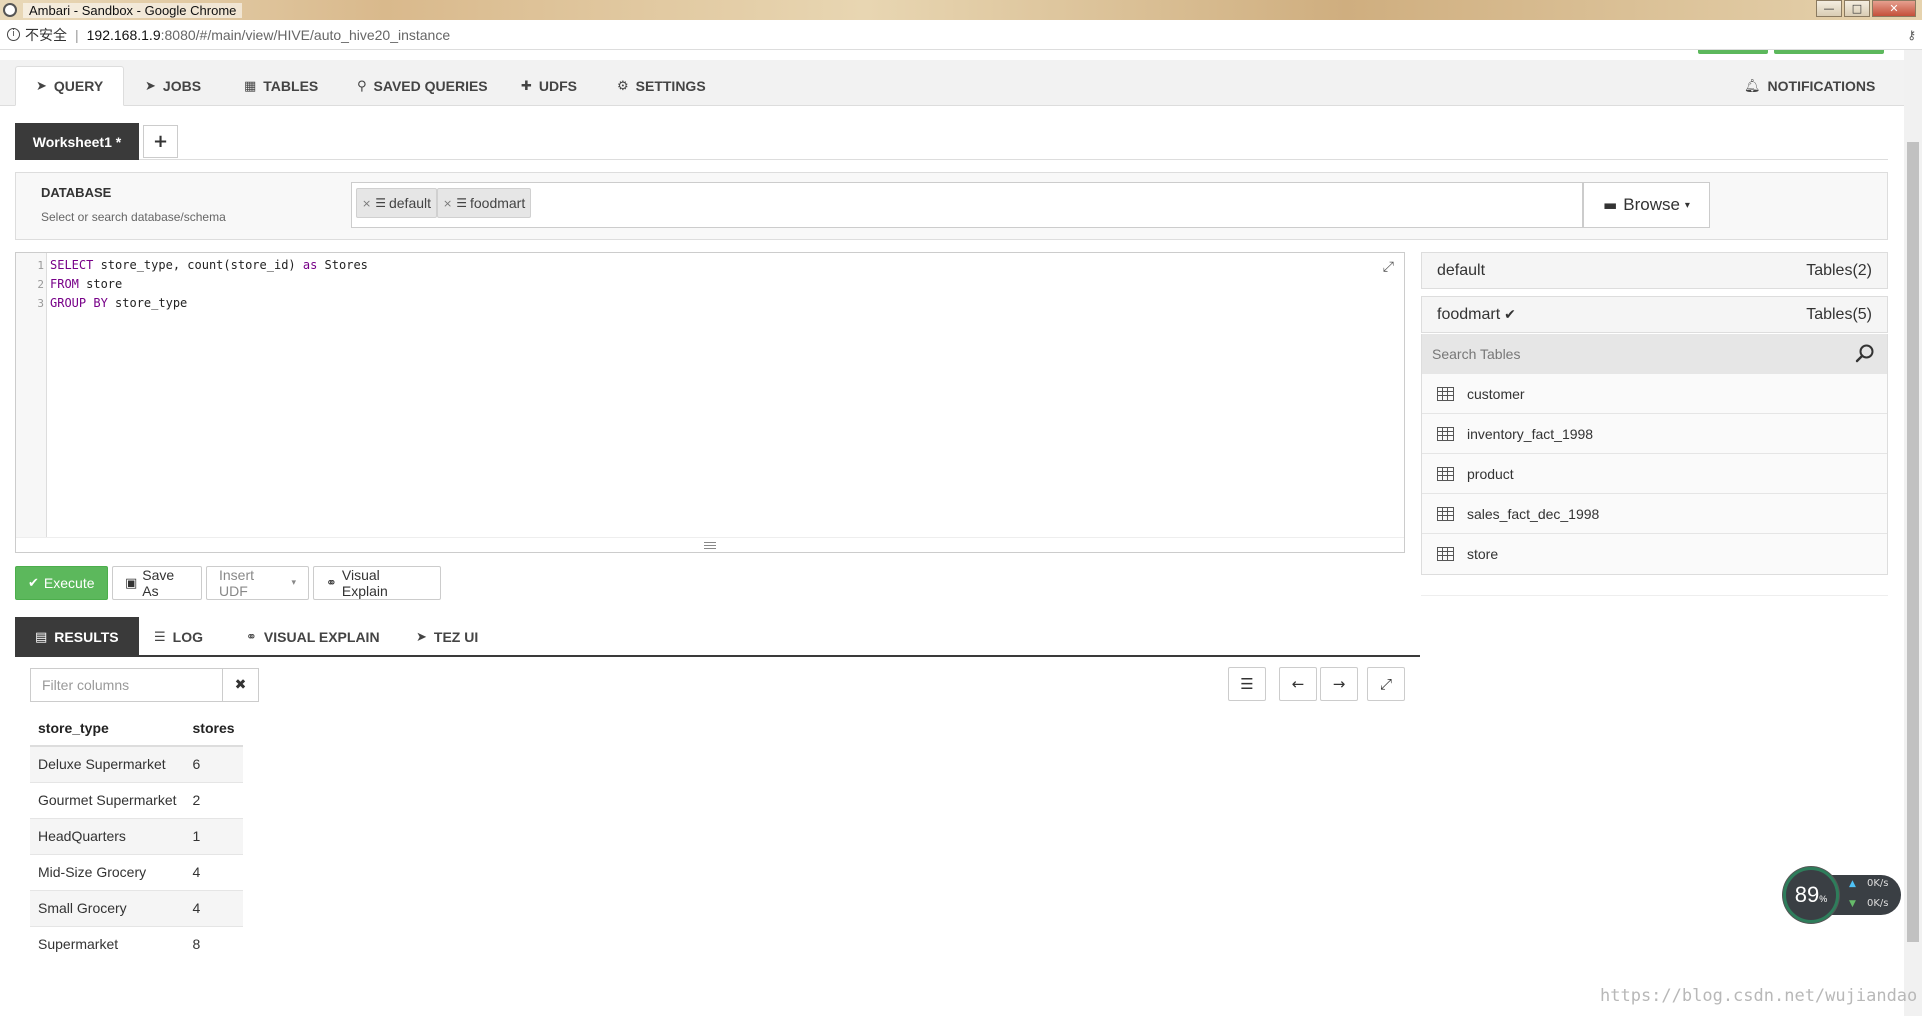  What do you see at coordinates (1878, 883) in the screenshot?
I see `upload-rate: 0K/s` at bounding box center [1878, 883].